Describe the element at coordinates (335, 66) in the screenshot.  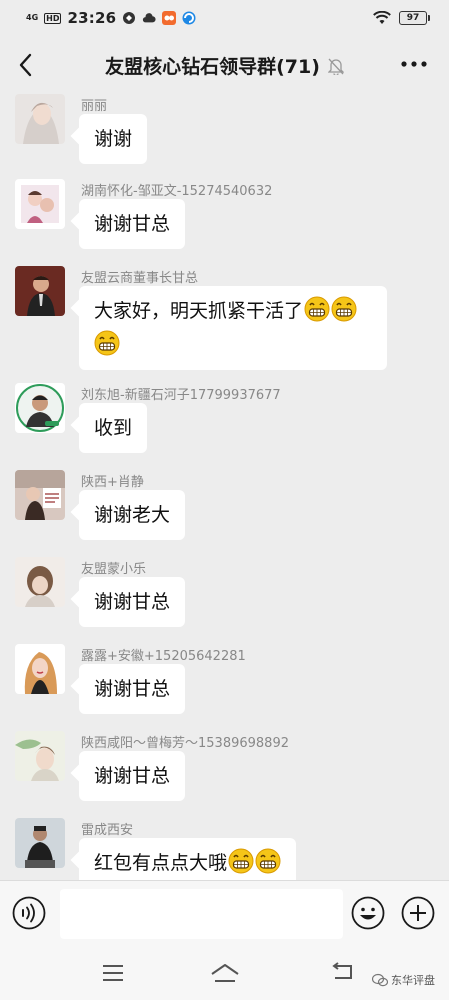
I see `mute-bell-icon` at that location.